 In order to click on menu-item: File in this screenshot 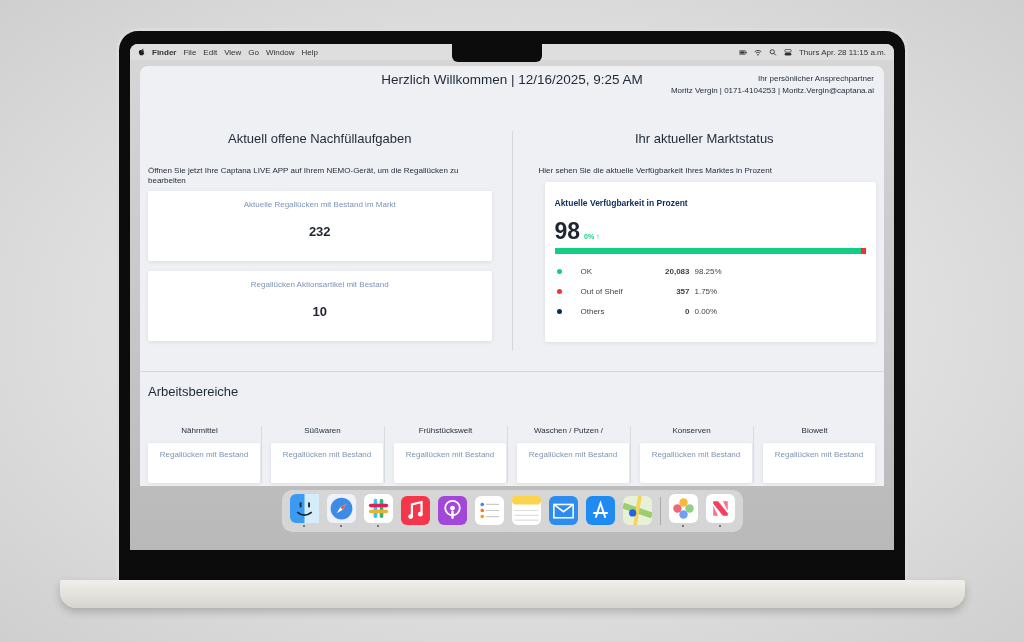, I will do `click(190, 52)`.